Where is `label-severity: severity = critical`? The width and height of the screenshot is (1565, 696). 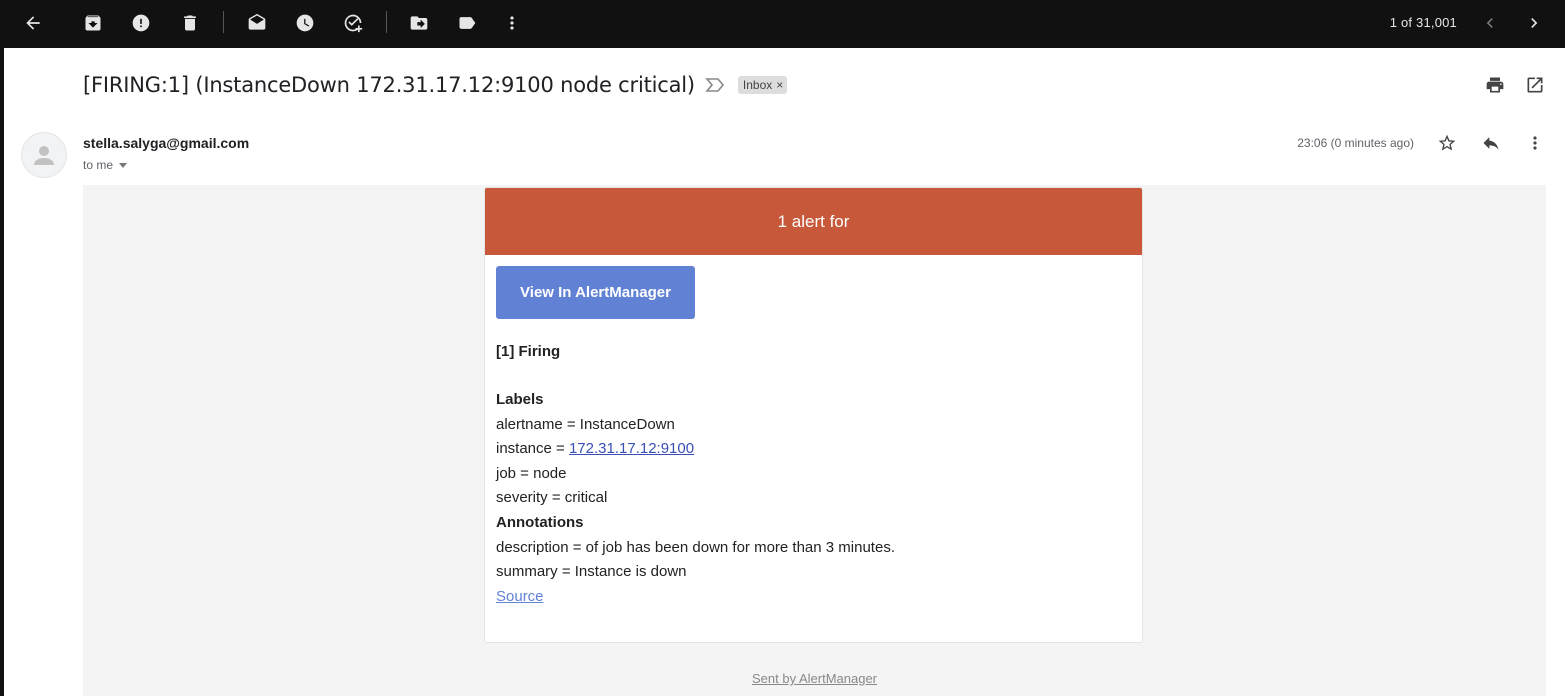 label-severity: severity = critical is located at coordinates (552, 498).